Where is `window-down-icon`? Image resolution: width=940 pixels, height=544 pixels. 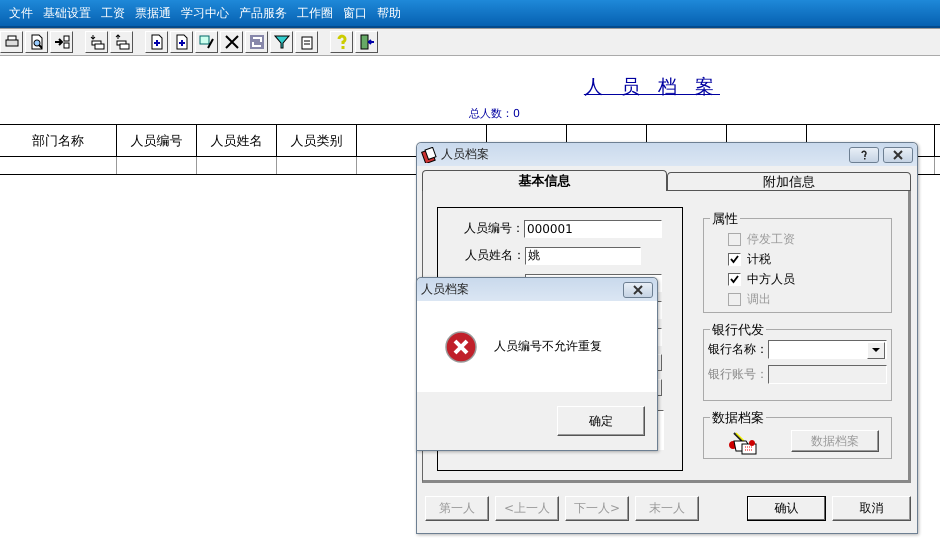
window-down-icon is located at coordinates (96, 42).